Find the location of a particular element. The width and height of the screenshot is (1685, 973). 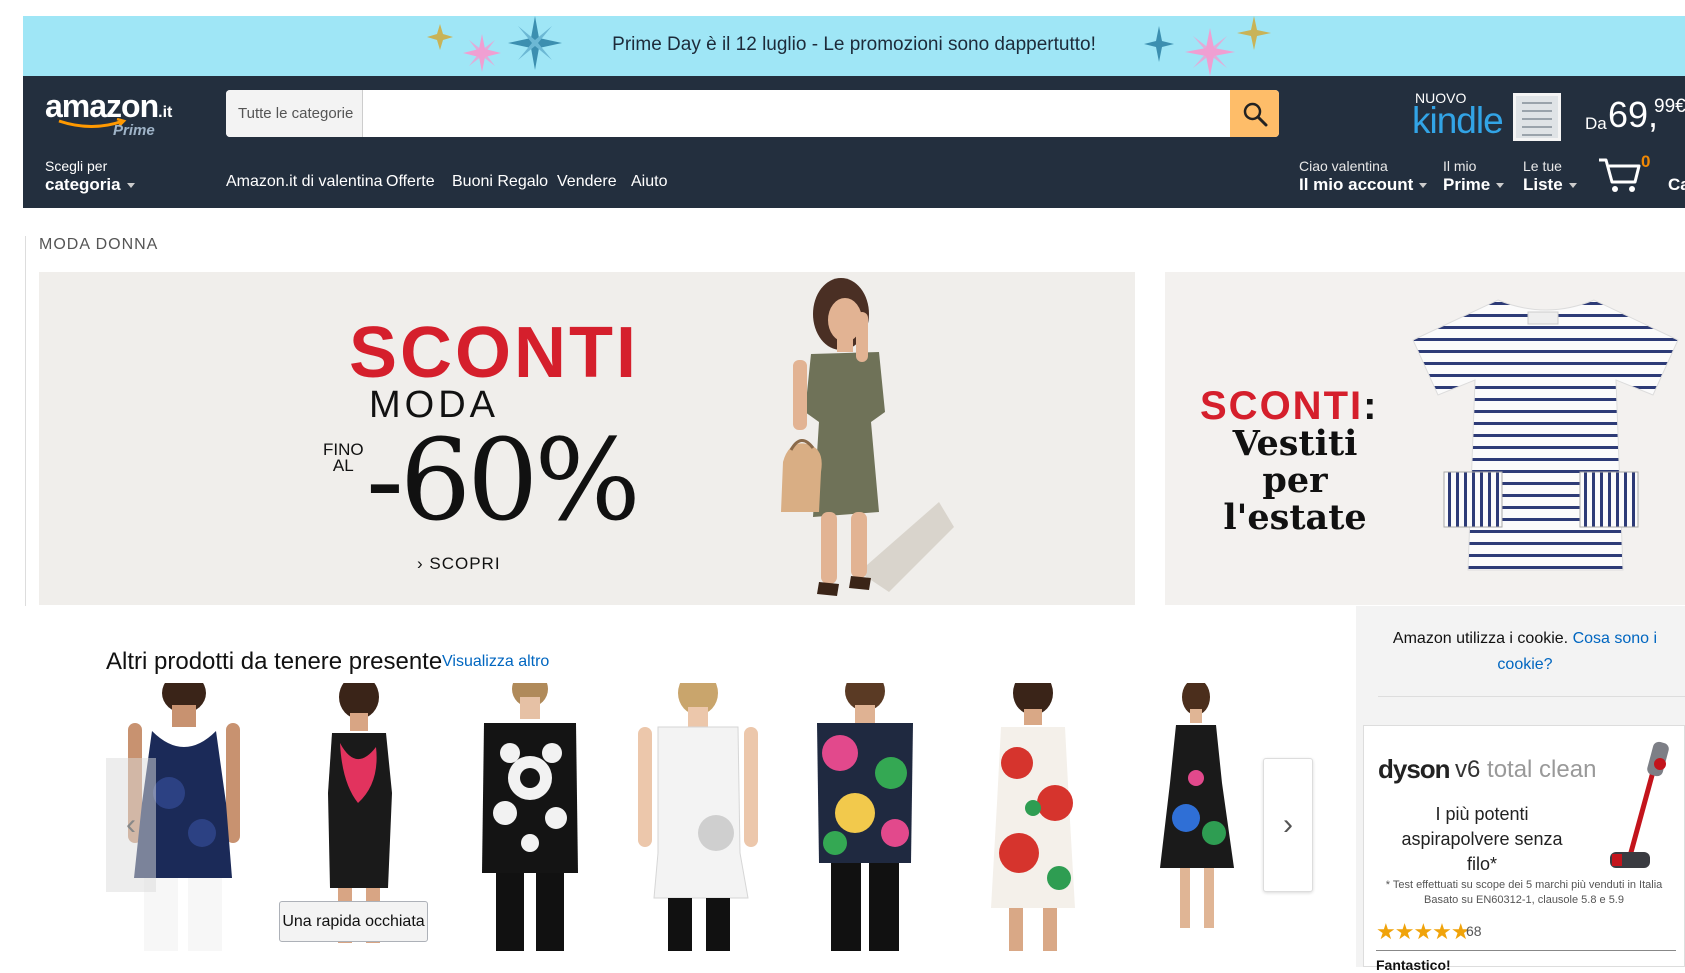

hero-cta: › SCOPRI is located at coordinates (459, 564).